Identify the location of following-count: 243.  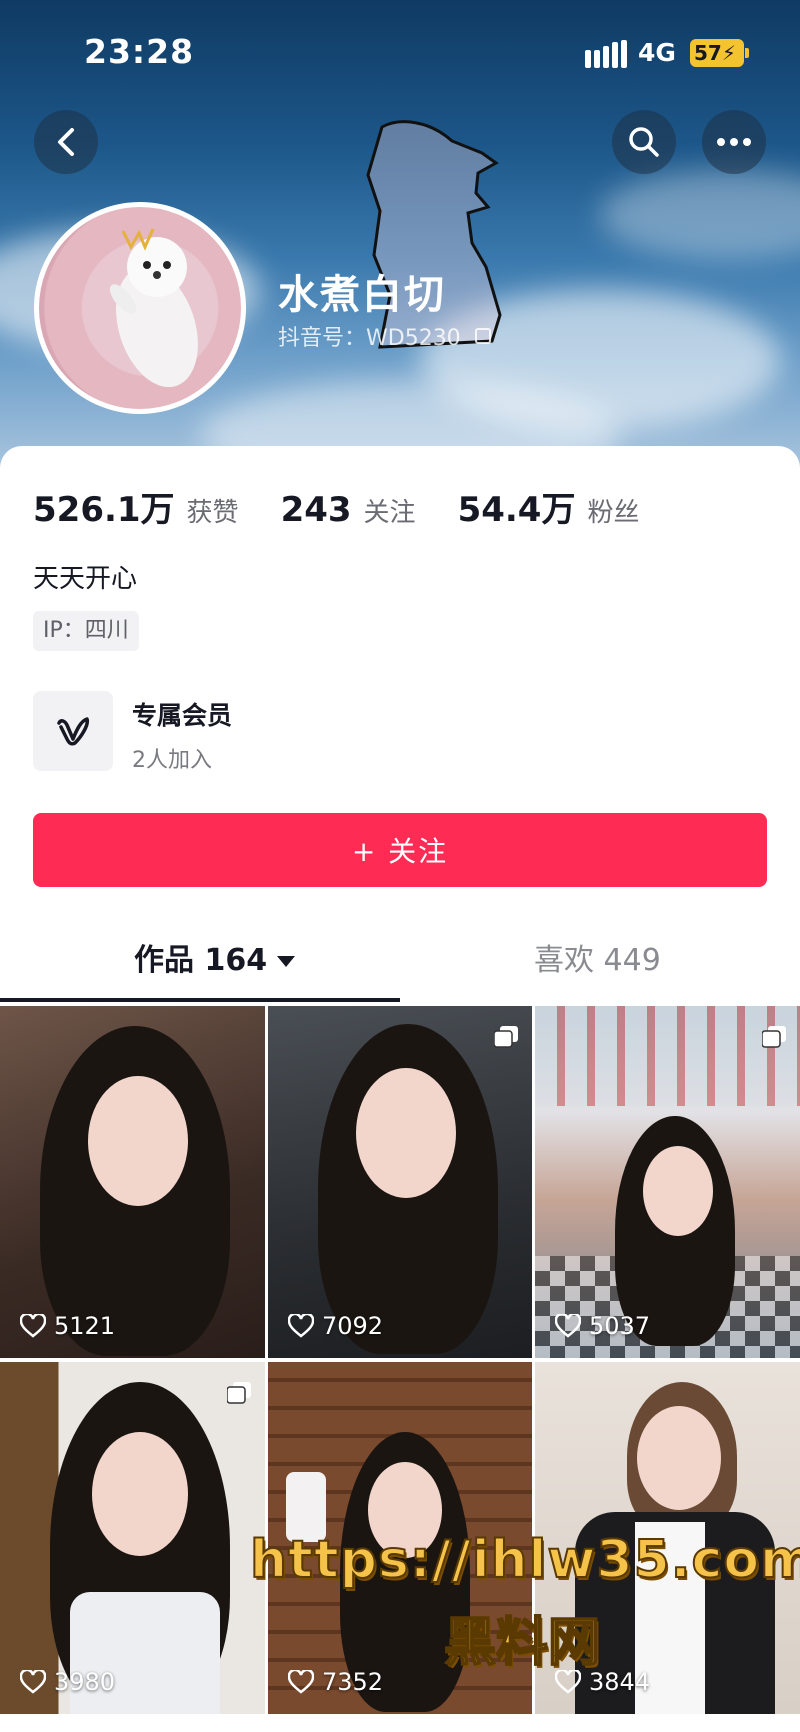
(316, 510).